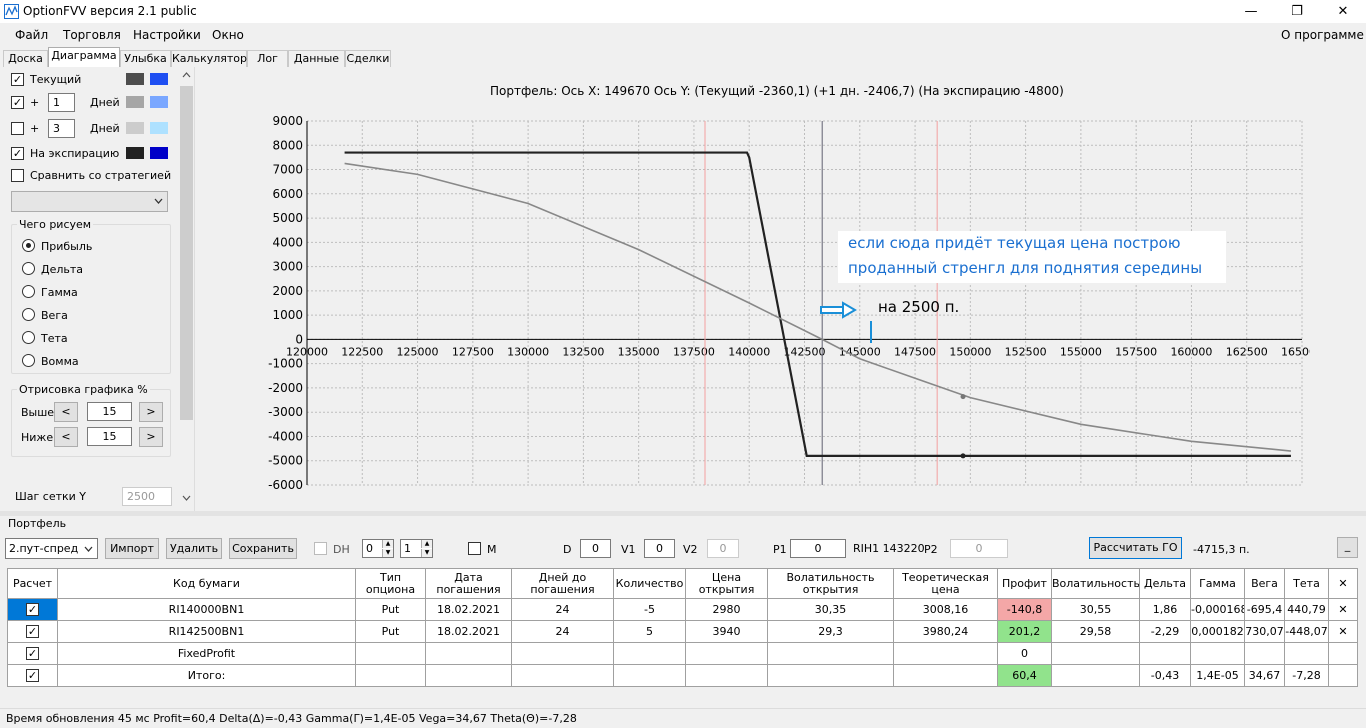  Describe the element at coordinates (135, 79) in the screenshot. I see `current-color-swatch` at that location.